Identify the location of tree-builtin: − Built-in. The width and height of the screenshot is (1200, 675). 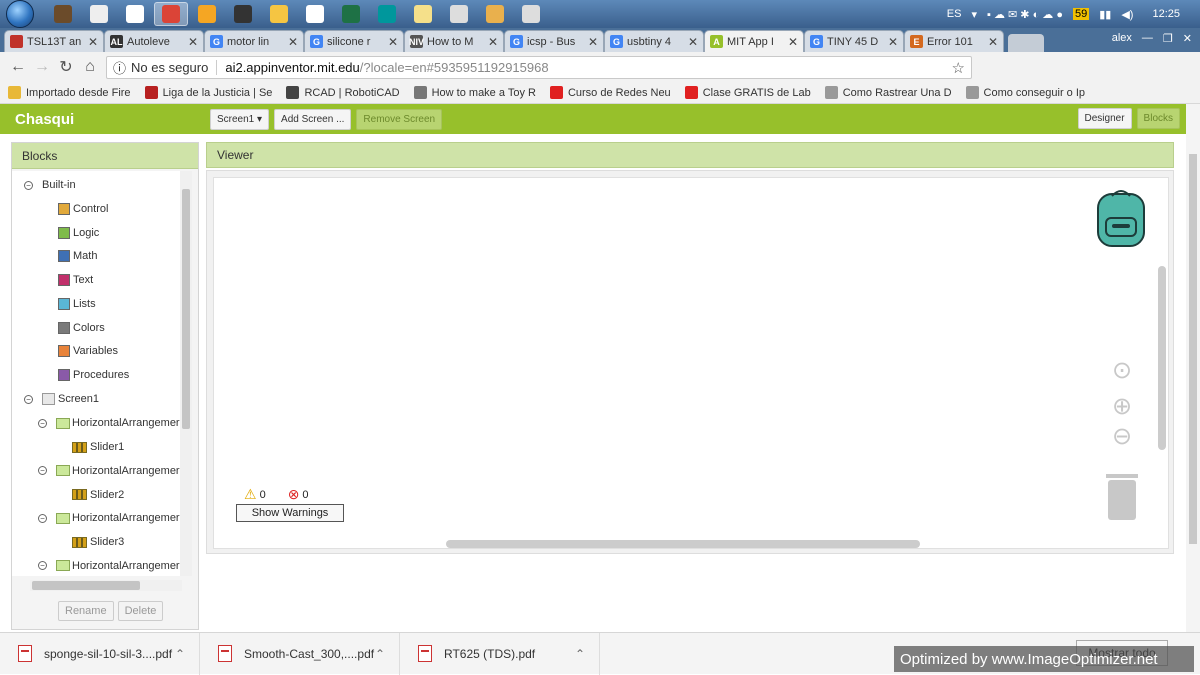
(50, 185).